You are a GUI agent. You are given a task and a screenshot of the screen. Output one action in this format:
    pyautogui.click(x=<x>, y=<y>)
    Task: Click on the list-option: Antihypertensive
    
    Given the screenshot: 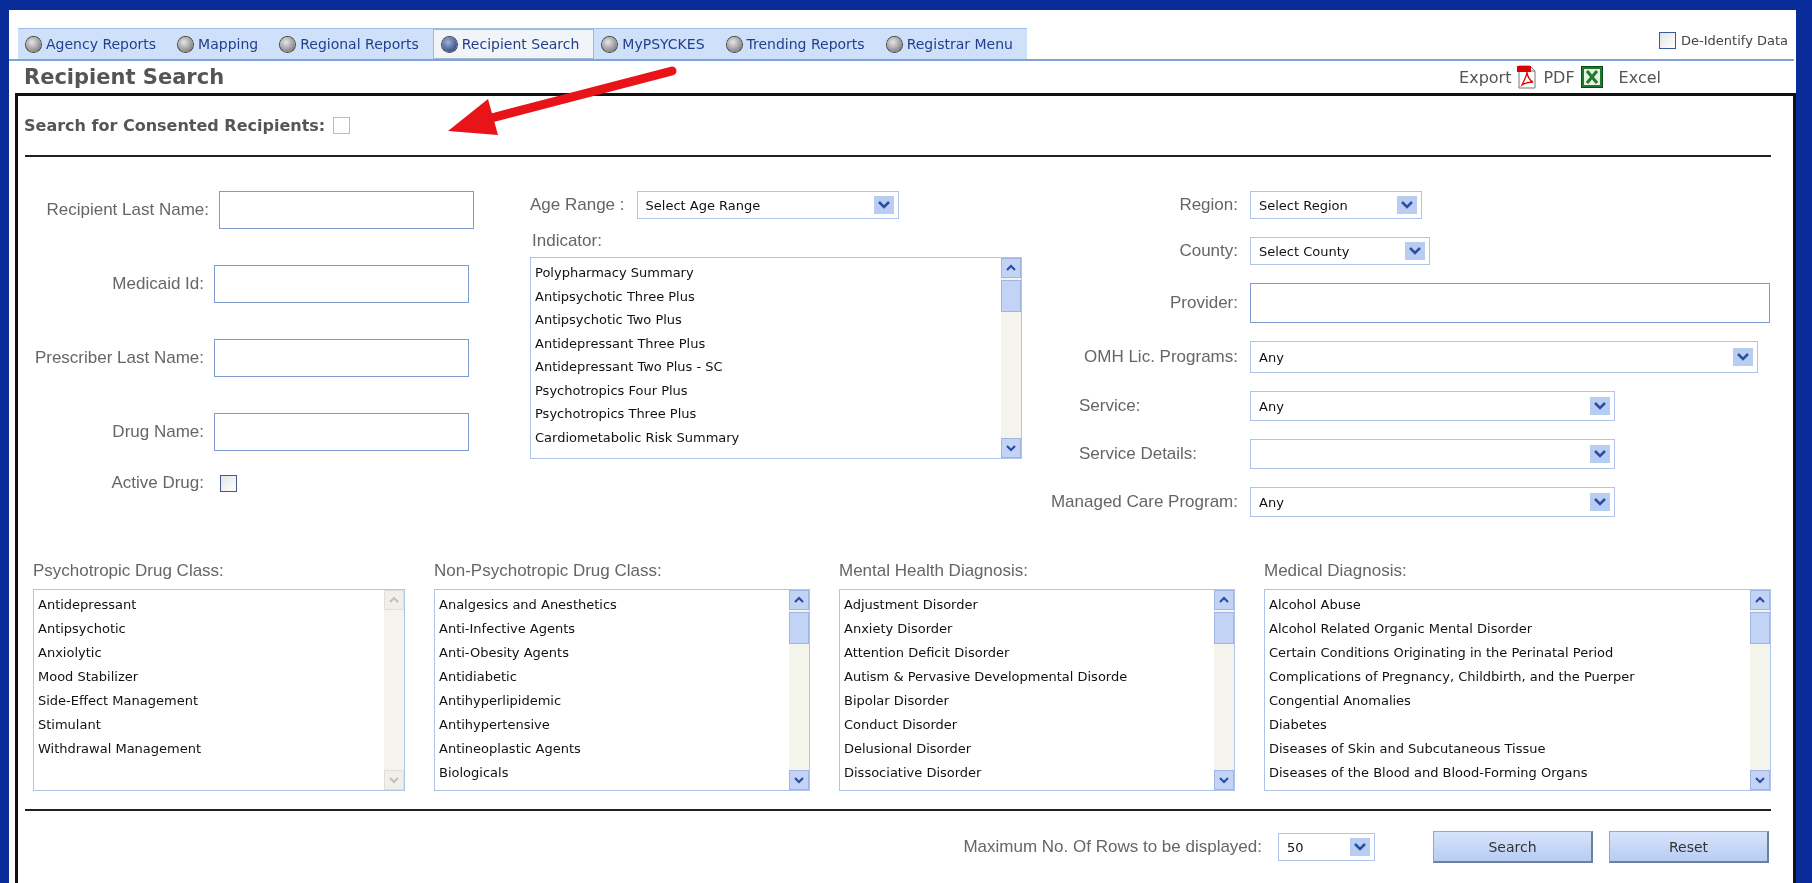 What is the action you would take?
    pyautogui.click(x=612, y=725)
    